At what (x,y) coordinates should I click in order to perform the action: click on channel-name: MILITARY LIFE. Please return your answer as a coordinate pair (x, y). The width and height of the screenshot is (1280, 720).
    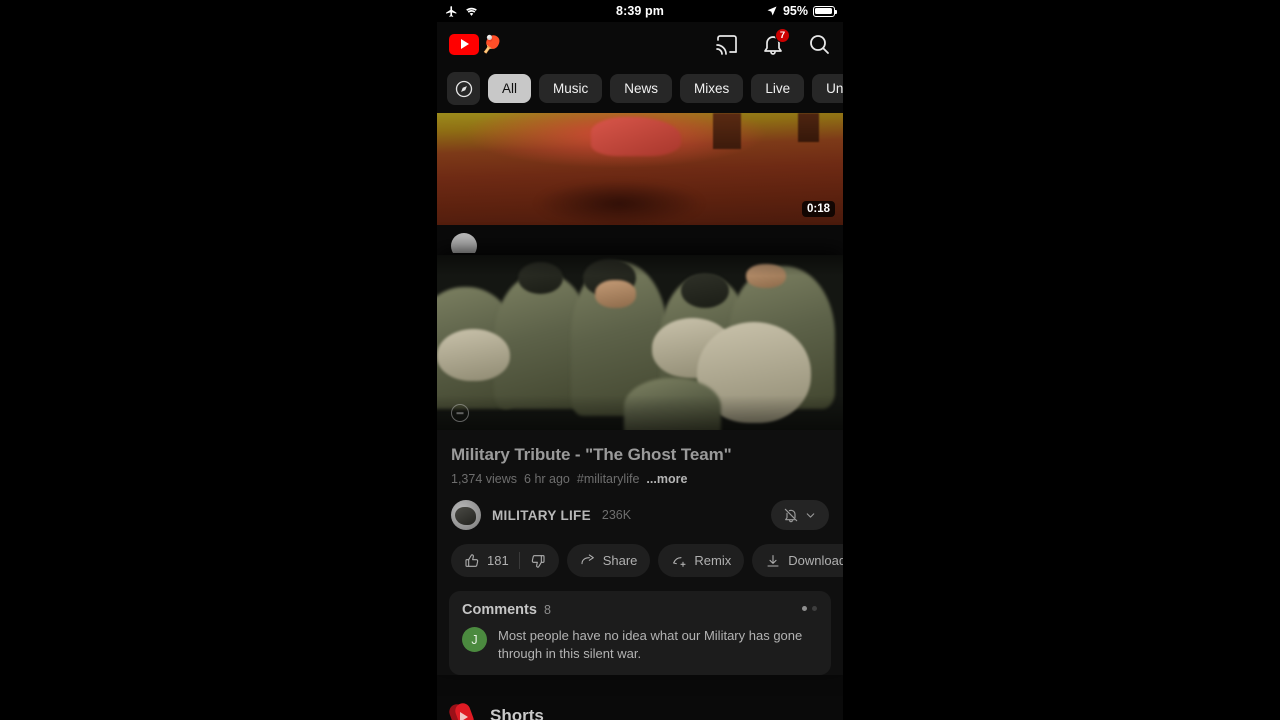
    Looking at the image, I should click on (541, 515).